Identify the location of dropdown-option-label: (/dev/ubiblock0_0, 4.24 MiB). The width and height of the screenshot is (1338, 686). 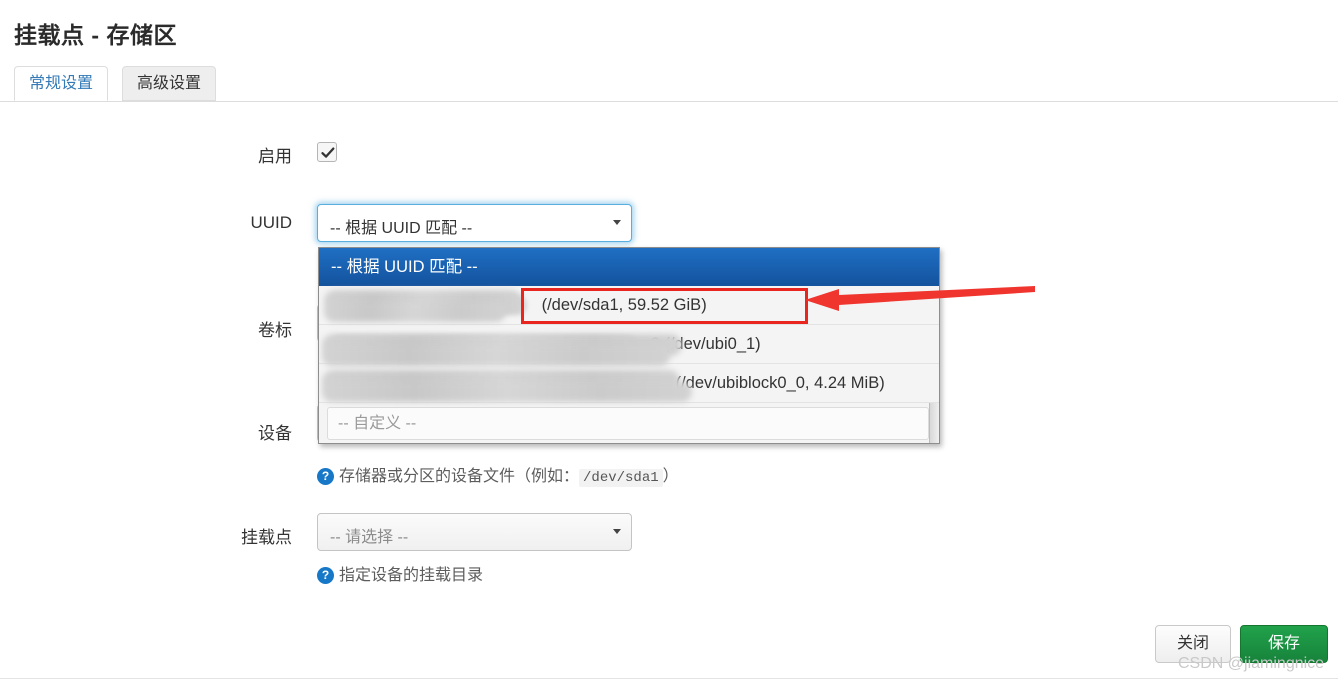
(780, 383).